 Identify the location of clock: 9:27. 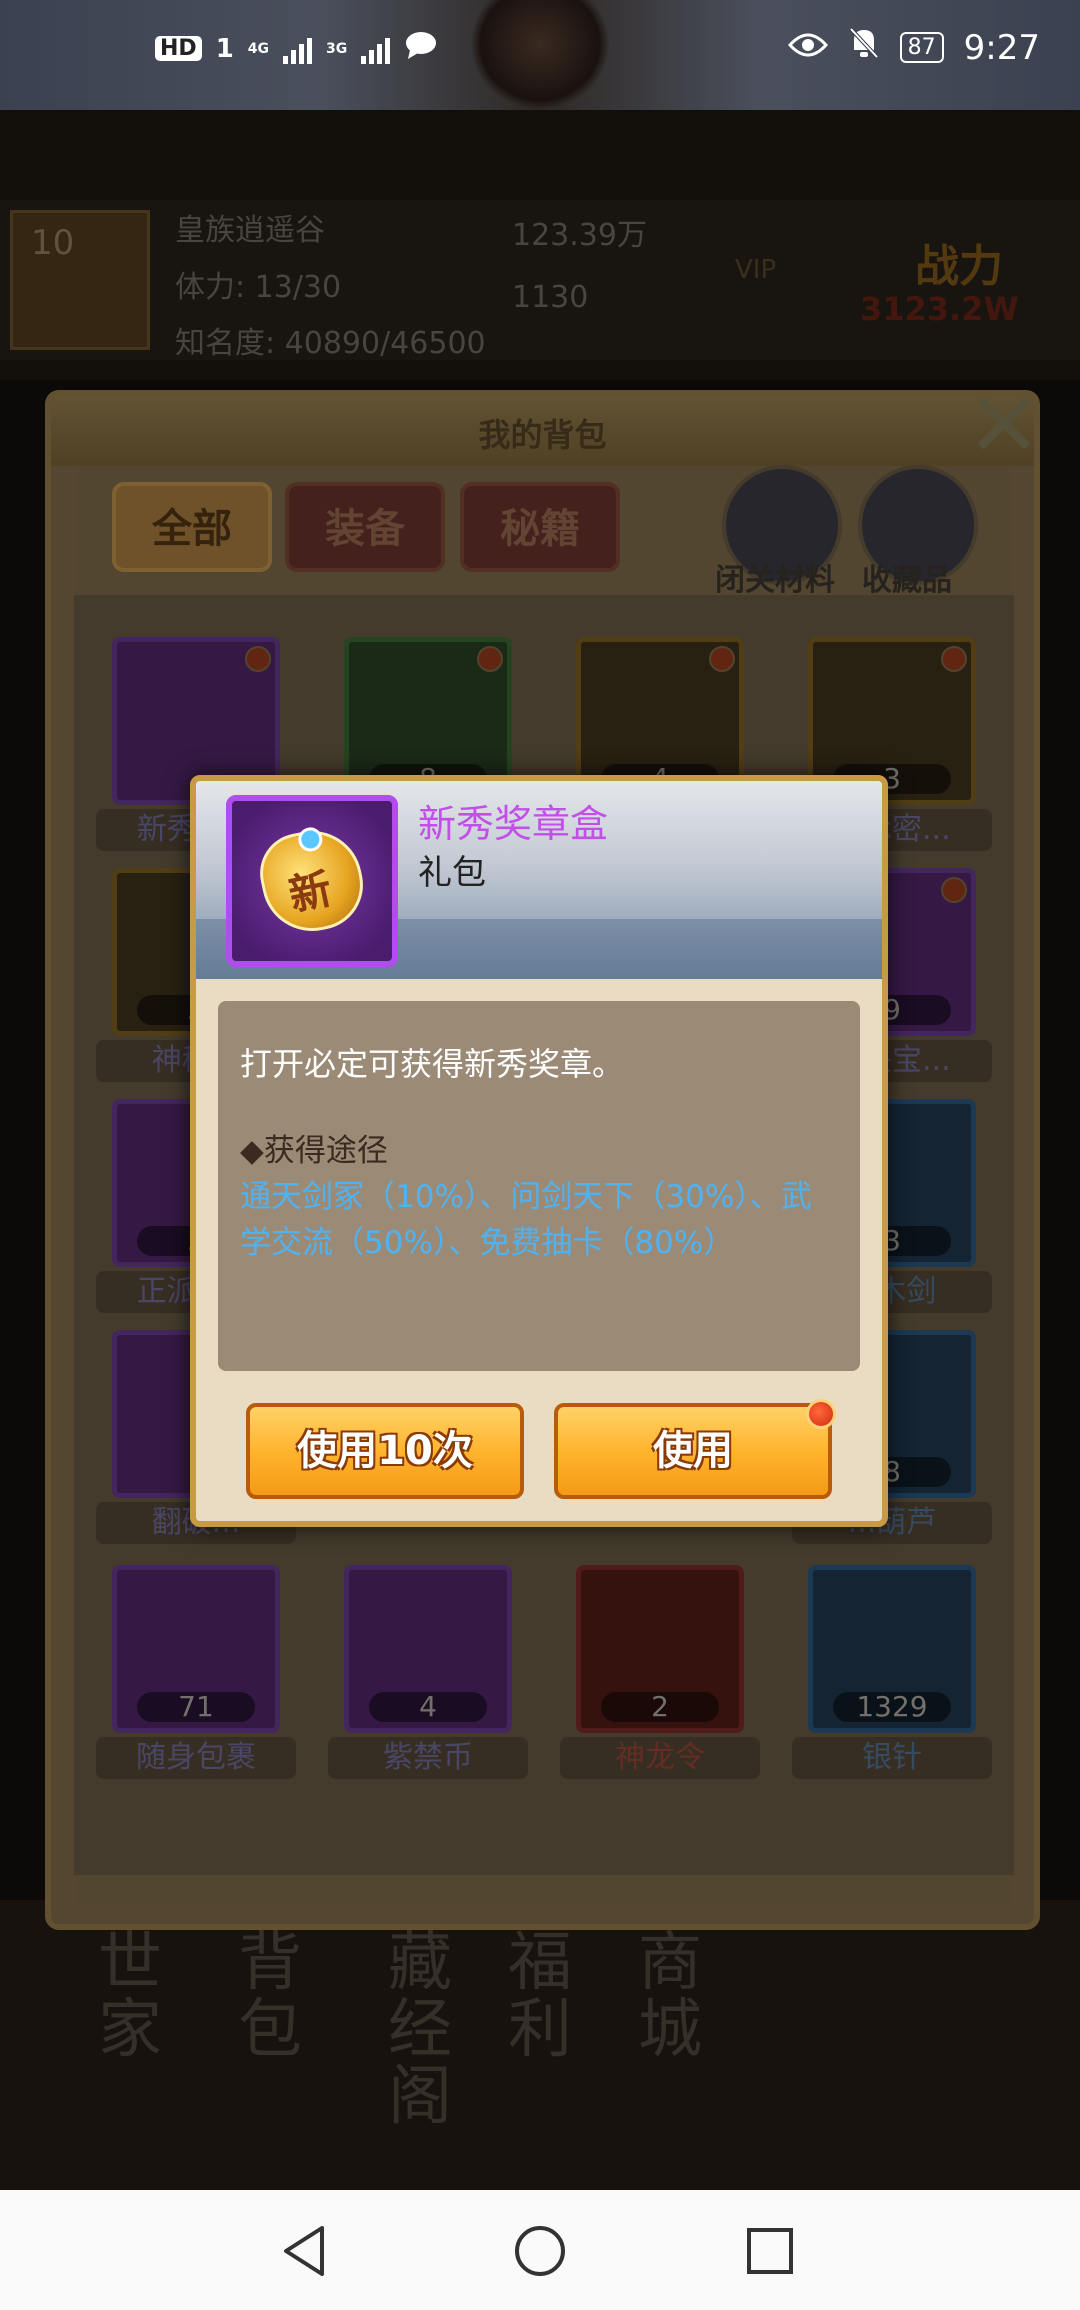
(1001, 47).